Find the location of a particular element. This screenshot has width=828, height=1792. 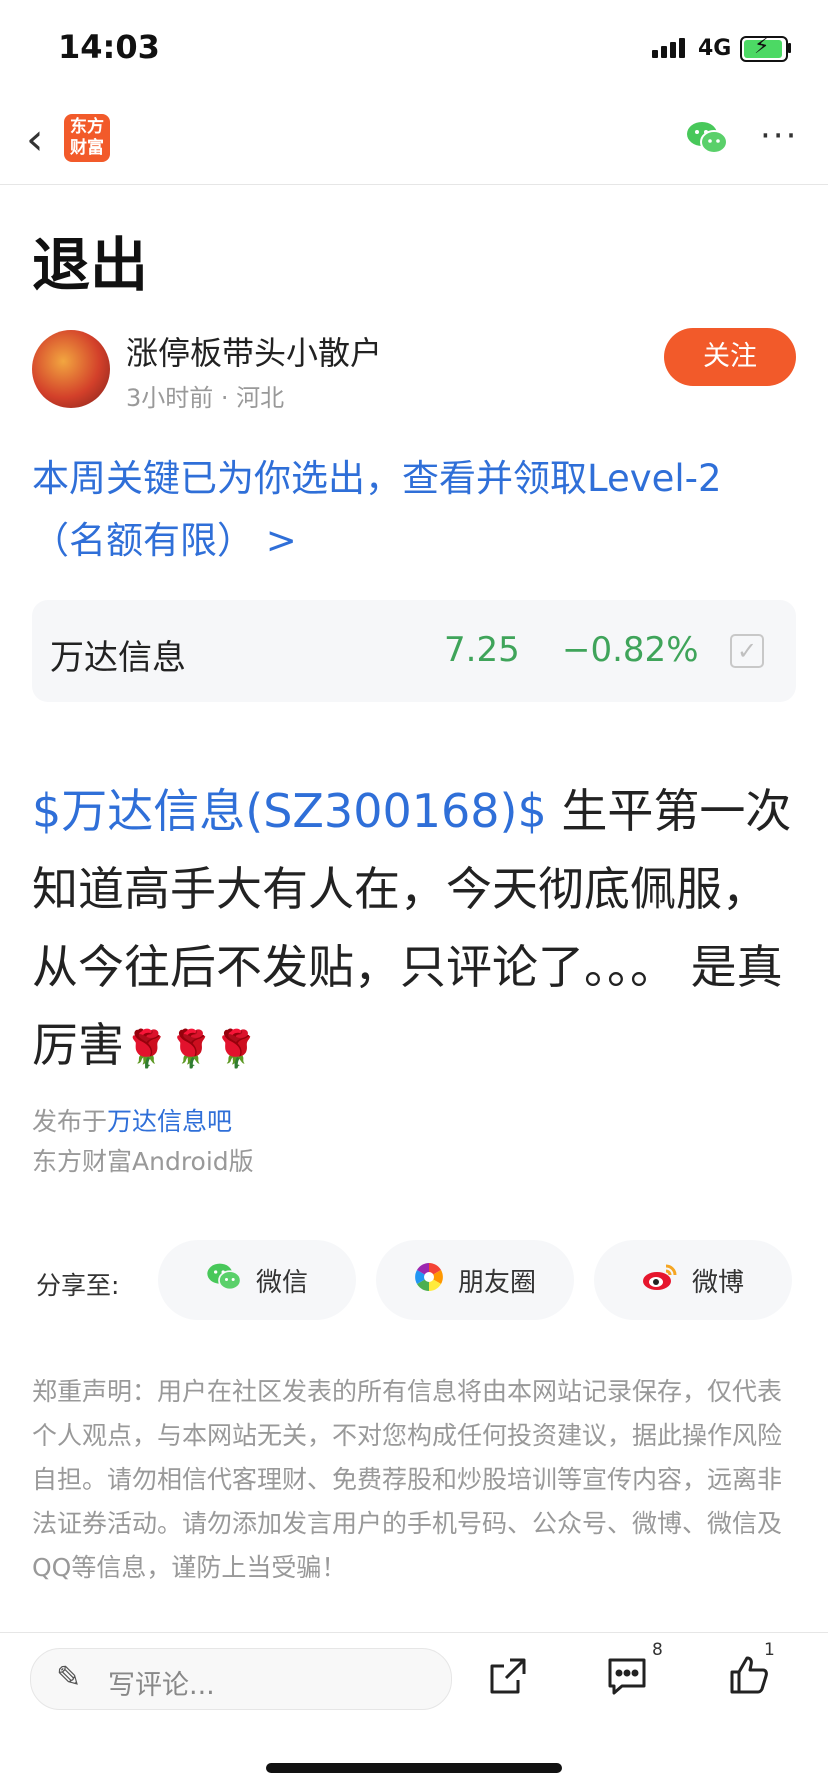

thumbs-up-icon is located at coordinates (749, 1677).